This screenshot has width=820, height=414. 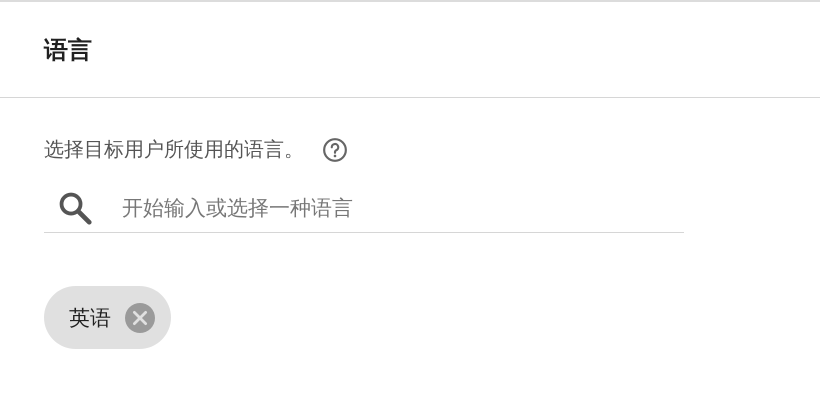 I want to click on help-icon, so click(x=335, y=149).